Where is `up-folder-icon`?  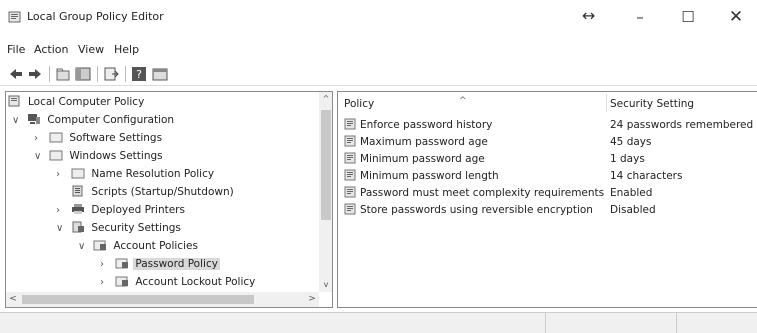
up-folder-icon is located at coordinates (63, 74).